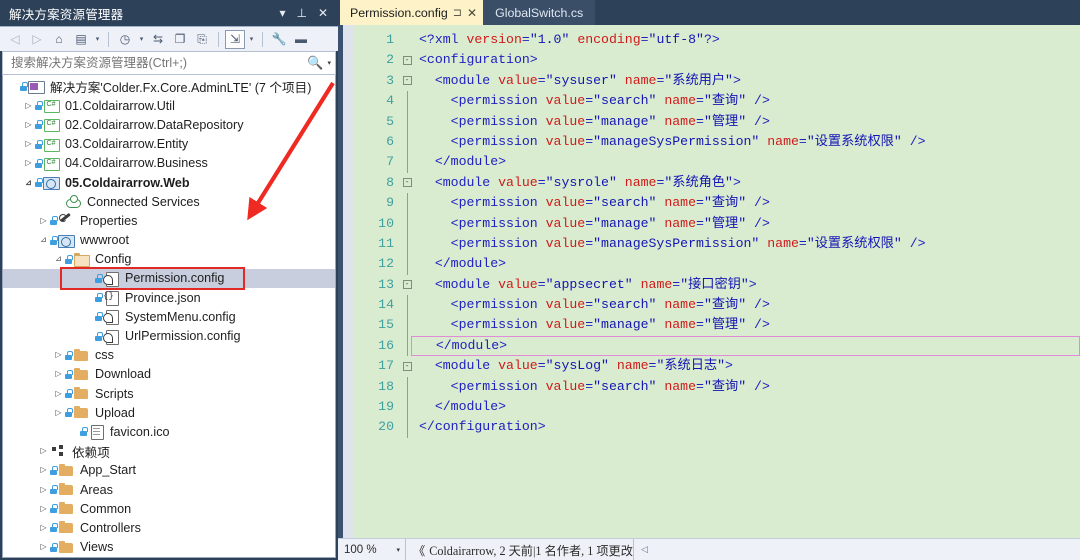  Describe the element at coordinates (301, 39) in the screenshot. I see `preview-button: ▬` at that location.